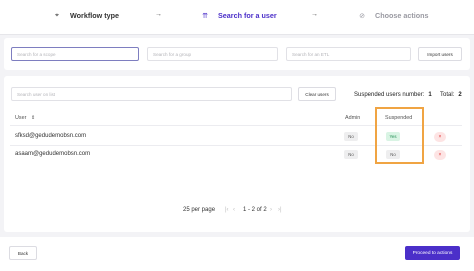 This screenshot has height=271, width=474. What do you see at coordinates (20, 118) in the screenshot?
I see `column-header-user: User` at bounding box center [20, 118].